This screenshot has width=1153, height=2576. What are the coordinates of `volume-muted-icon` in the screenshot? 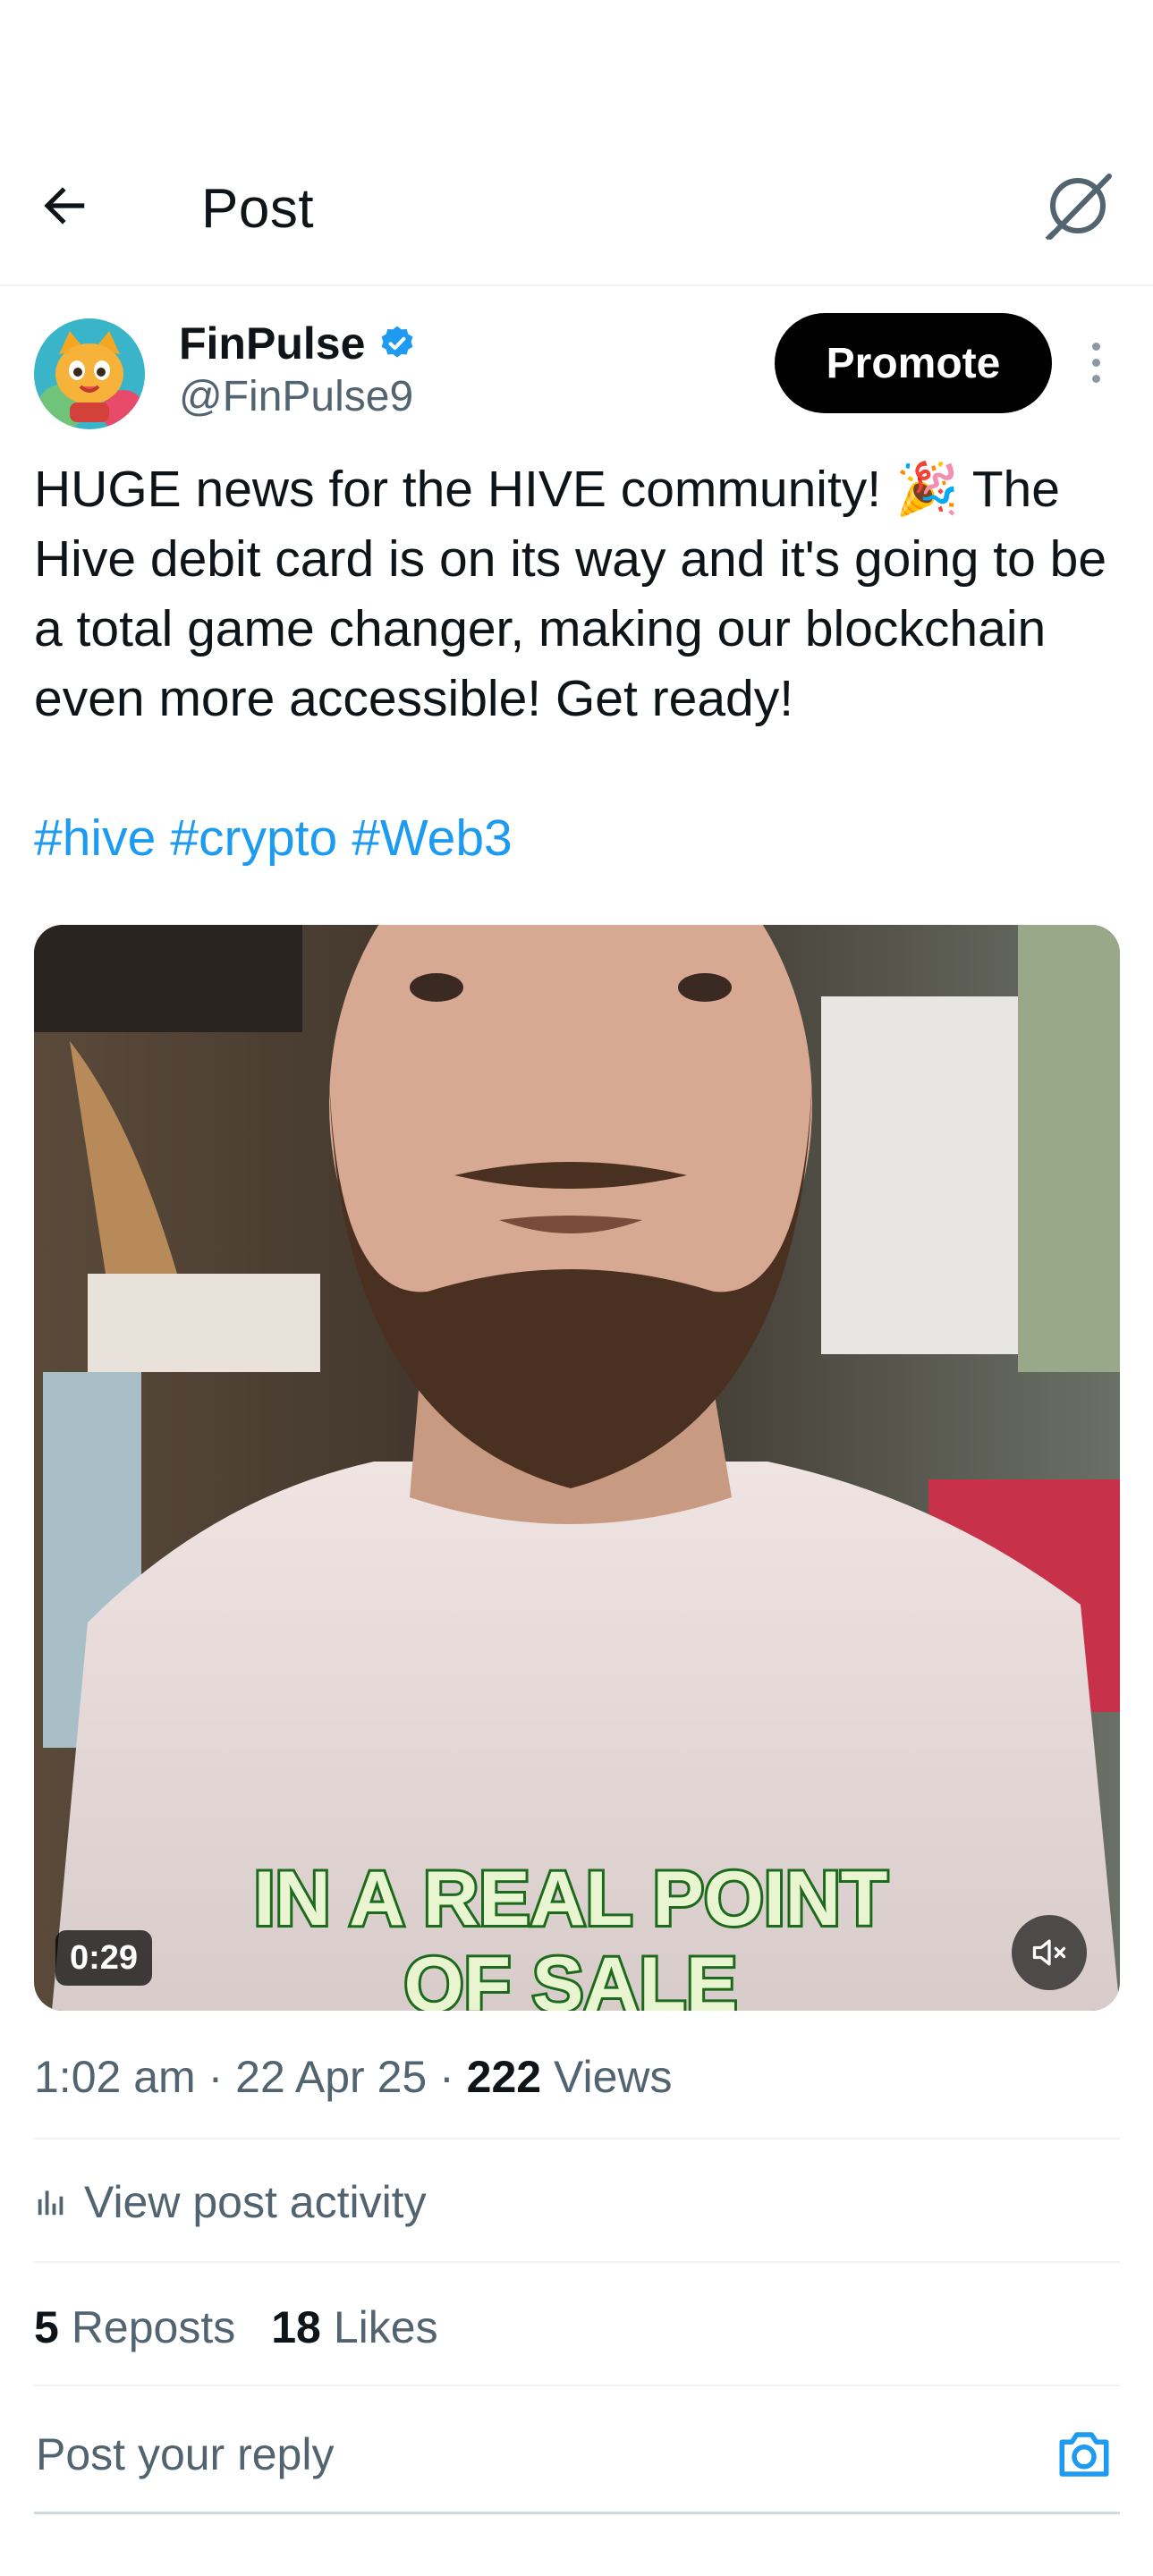 It's located at (1049, 1952).